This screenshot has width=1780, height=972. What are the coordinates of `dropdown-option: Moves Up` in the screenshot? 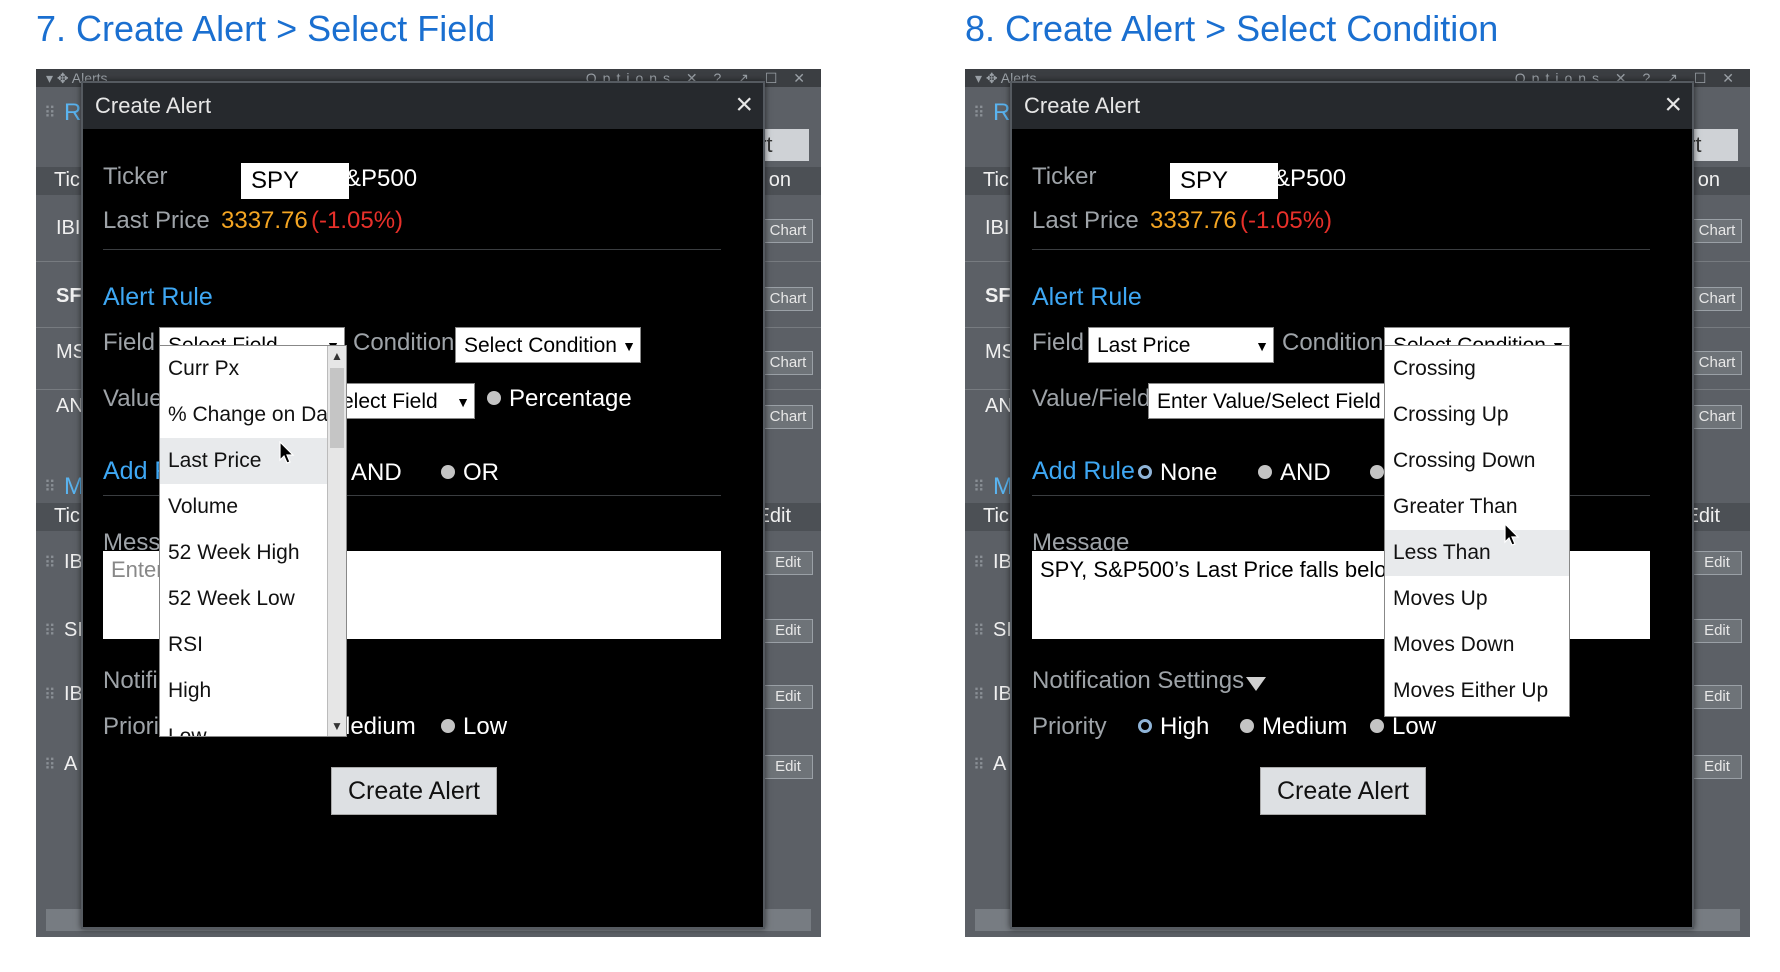 It's located at (1477, 599).